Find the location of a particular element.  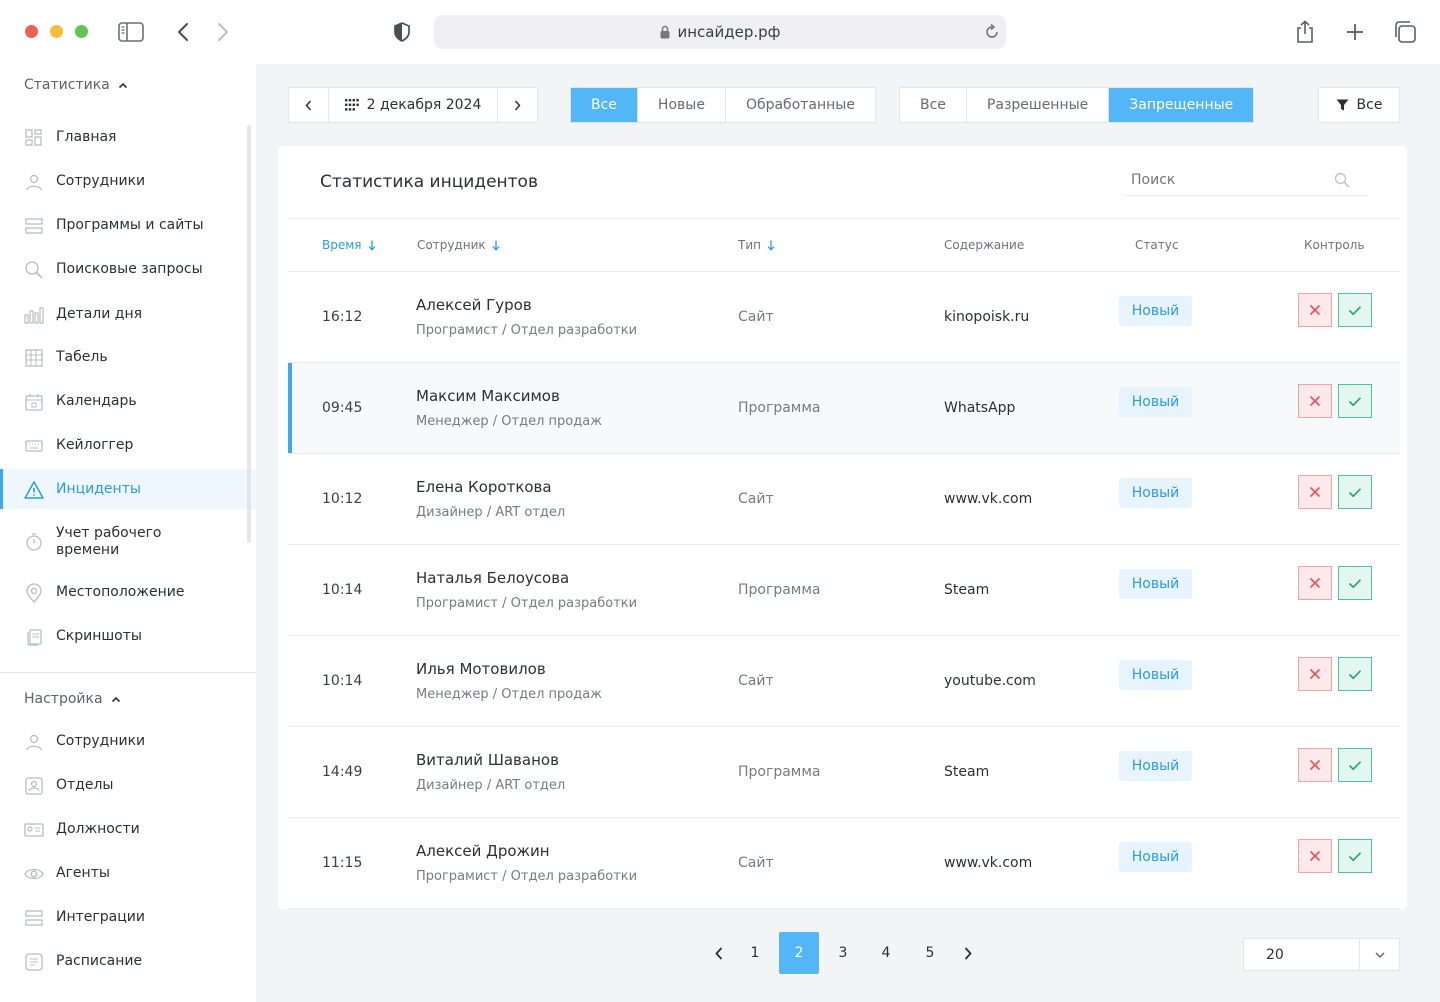

date-picker: 2 декабря 2024 is located at coordinates (413, 105).